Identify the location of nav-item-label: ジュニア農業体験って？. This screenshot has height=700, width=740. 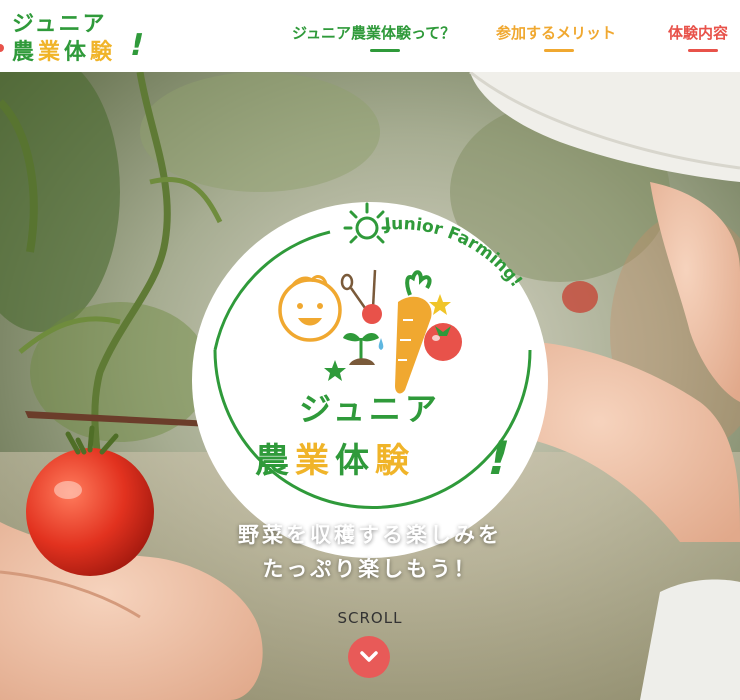
(374, 33).